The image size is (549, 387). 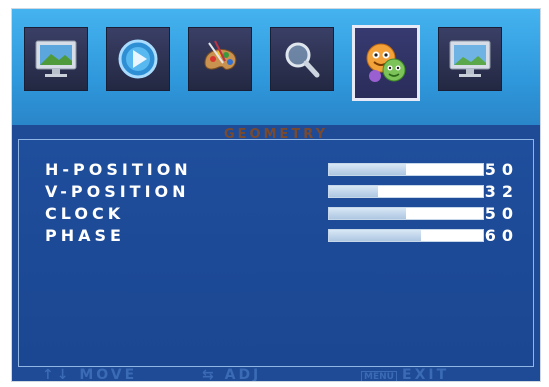 I want to click on monitor-screen-icon, so click(x=470, y=58).